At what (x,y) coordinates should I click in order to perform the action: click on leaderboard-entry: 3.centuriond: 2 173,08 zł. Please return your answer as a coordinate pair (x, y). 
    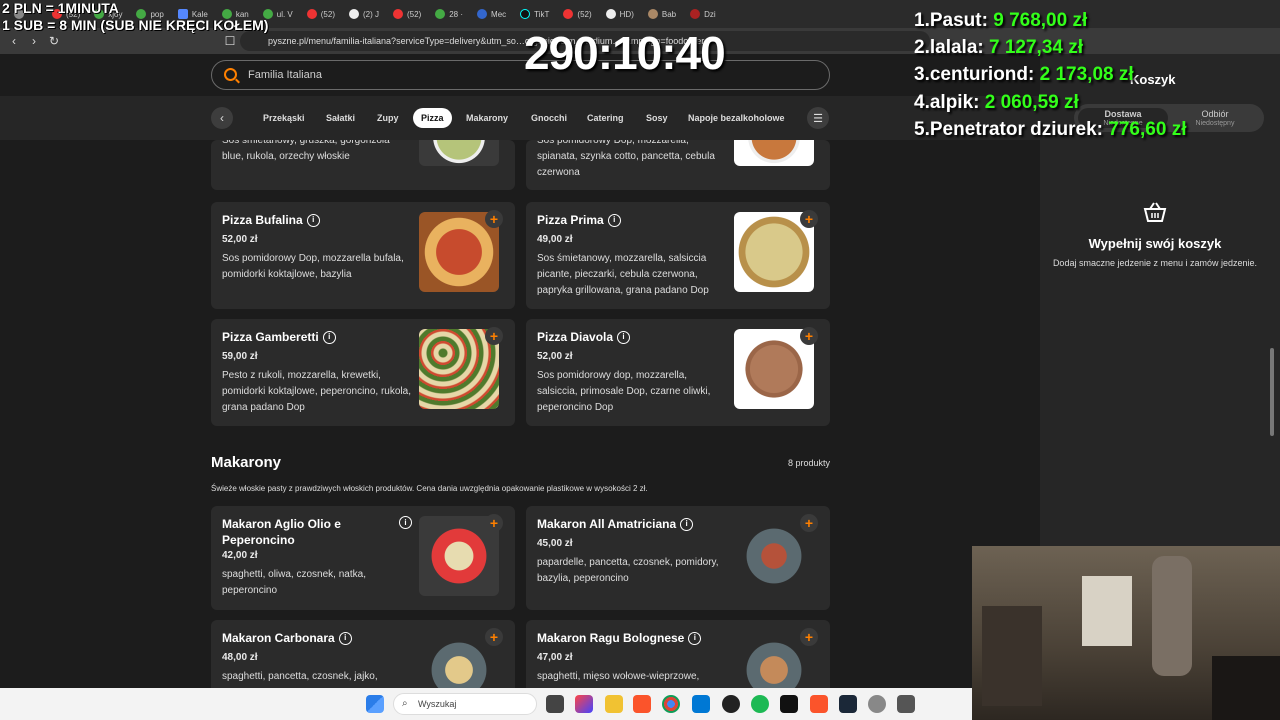
    Looking at the image, I should click on (1024, 74).